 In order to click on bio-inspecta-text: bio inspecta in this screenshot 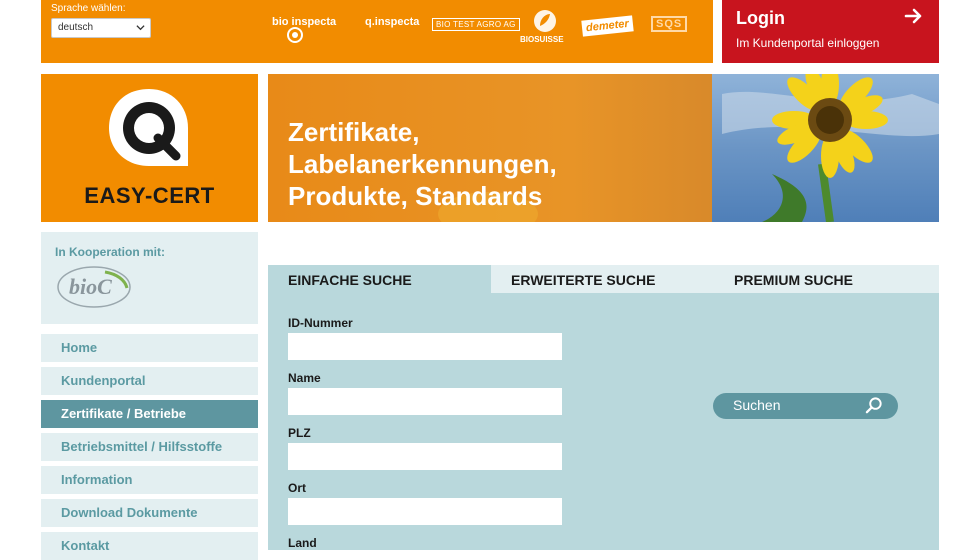, I will do `click(304, 22)`.